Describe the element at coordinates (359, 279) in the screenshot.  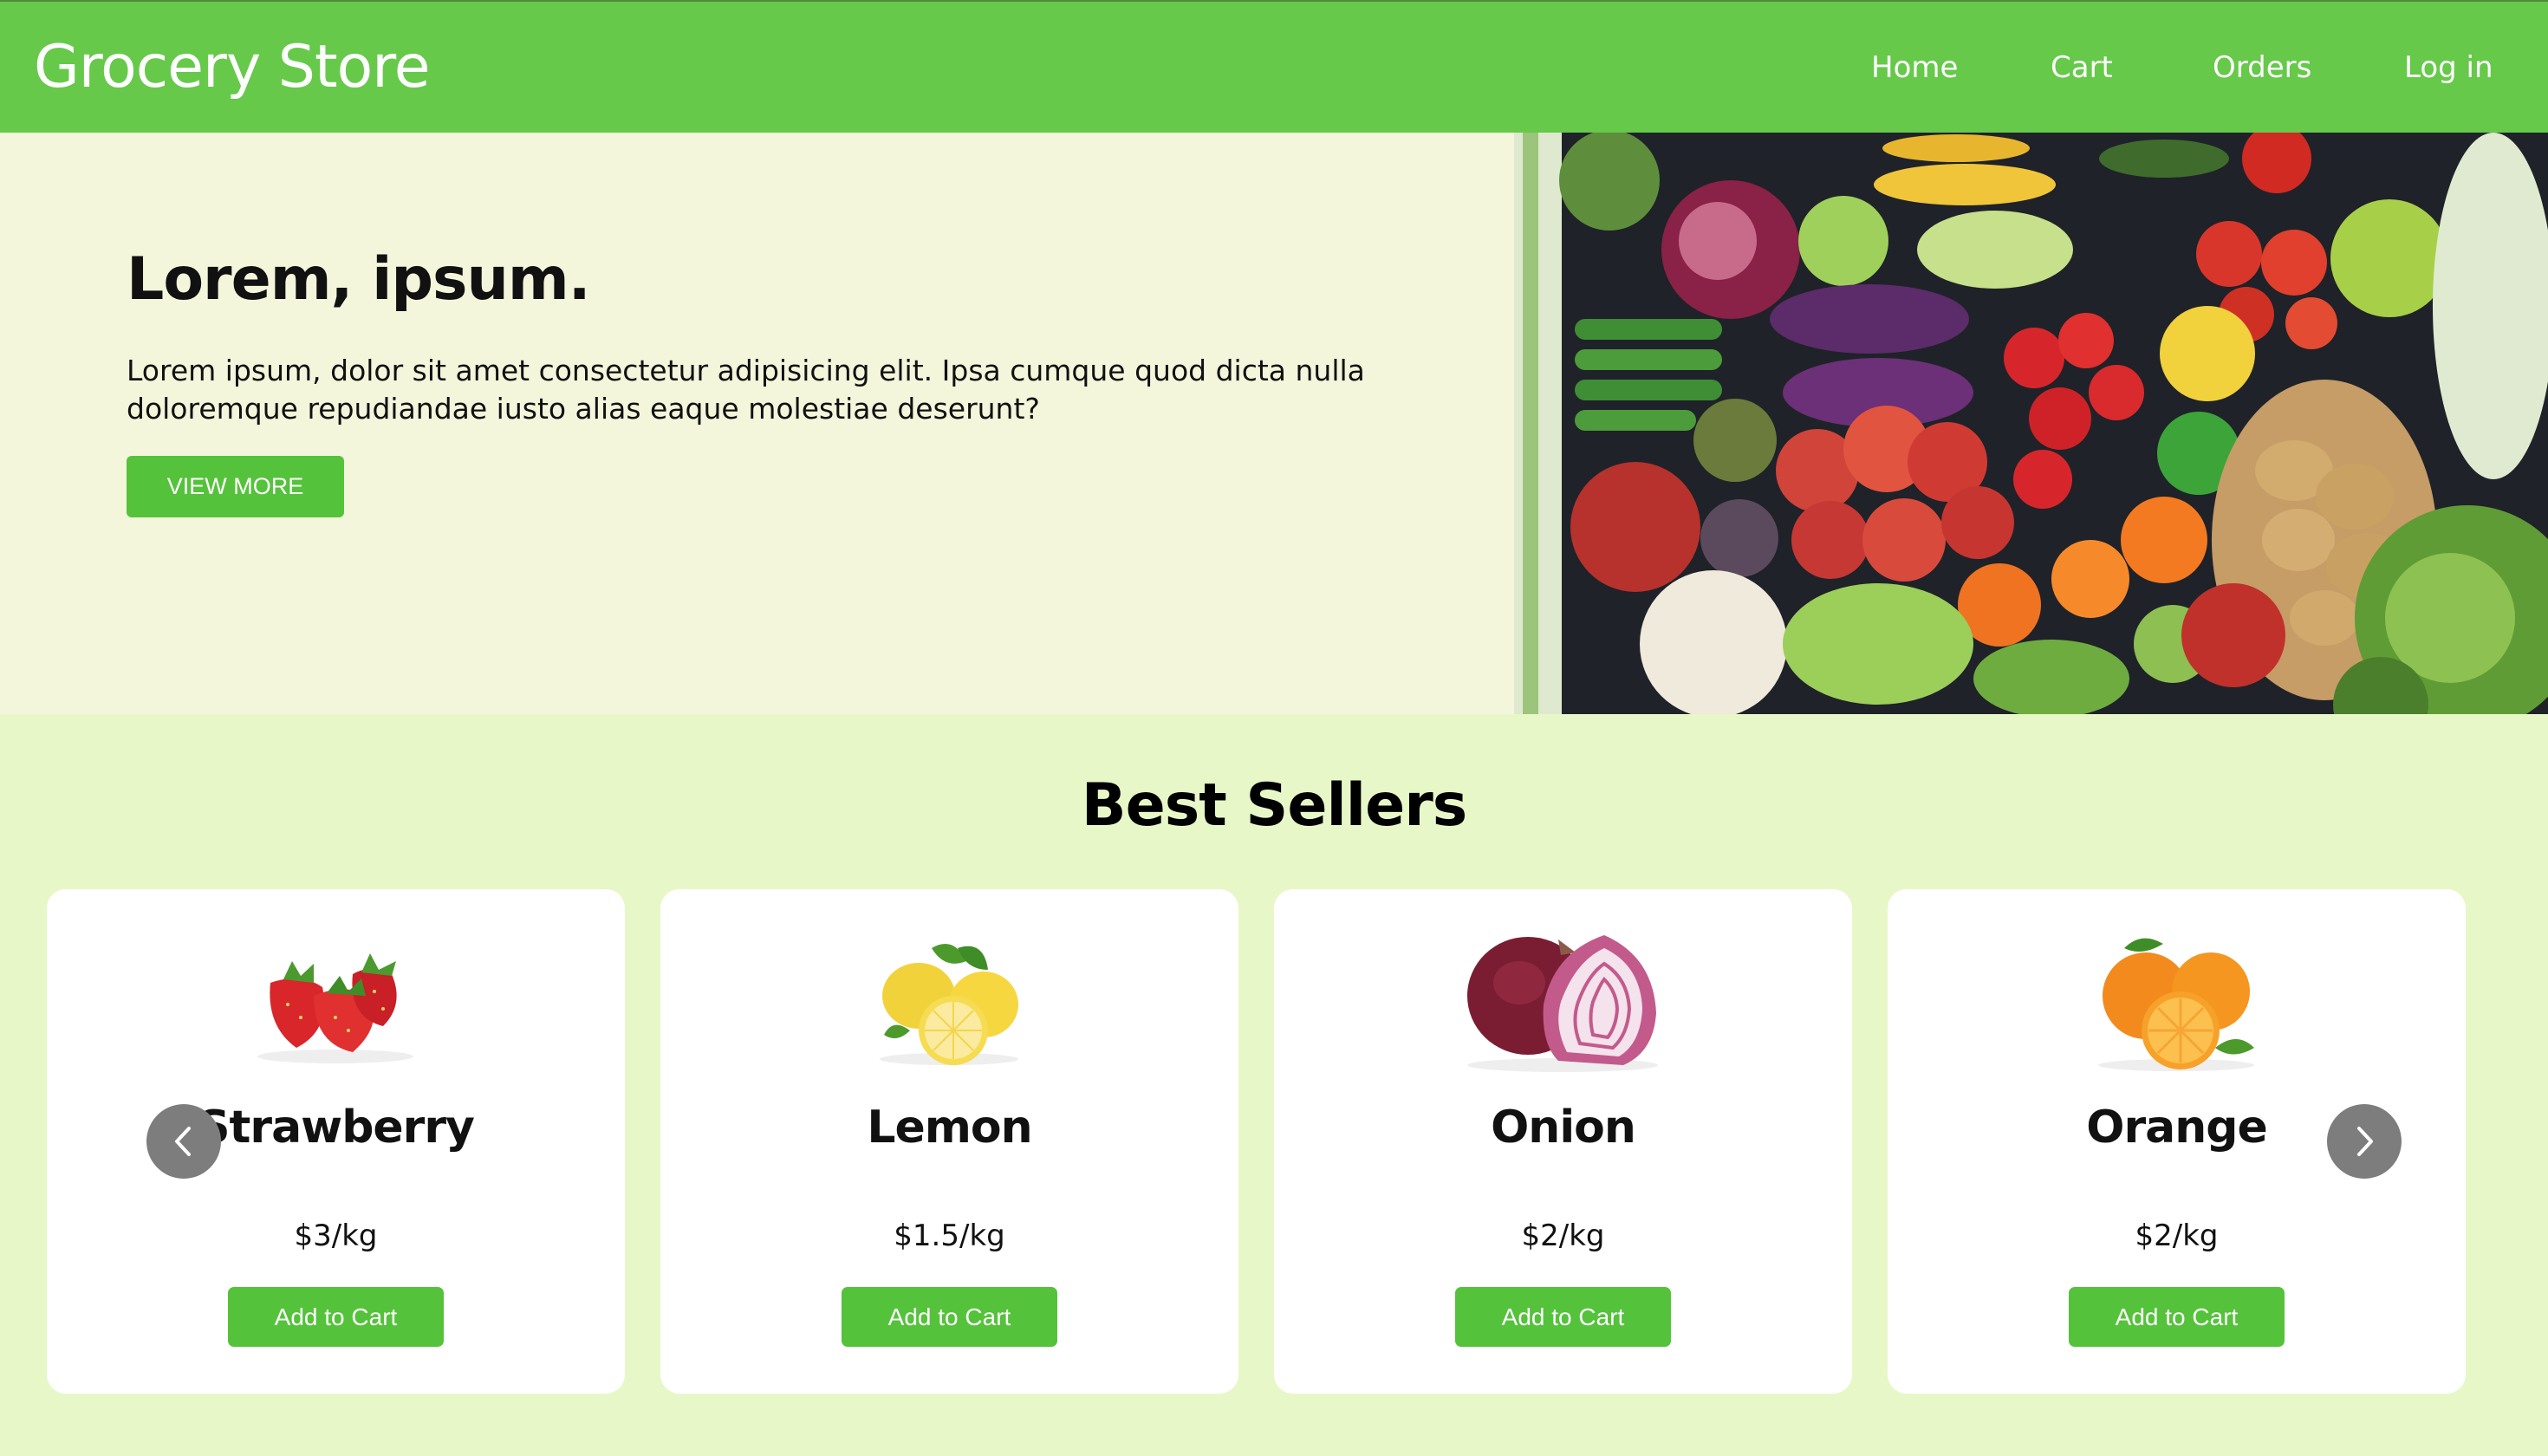
I see `hero-title: Lorem, ipsum.` at that location.